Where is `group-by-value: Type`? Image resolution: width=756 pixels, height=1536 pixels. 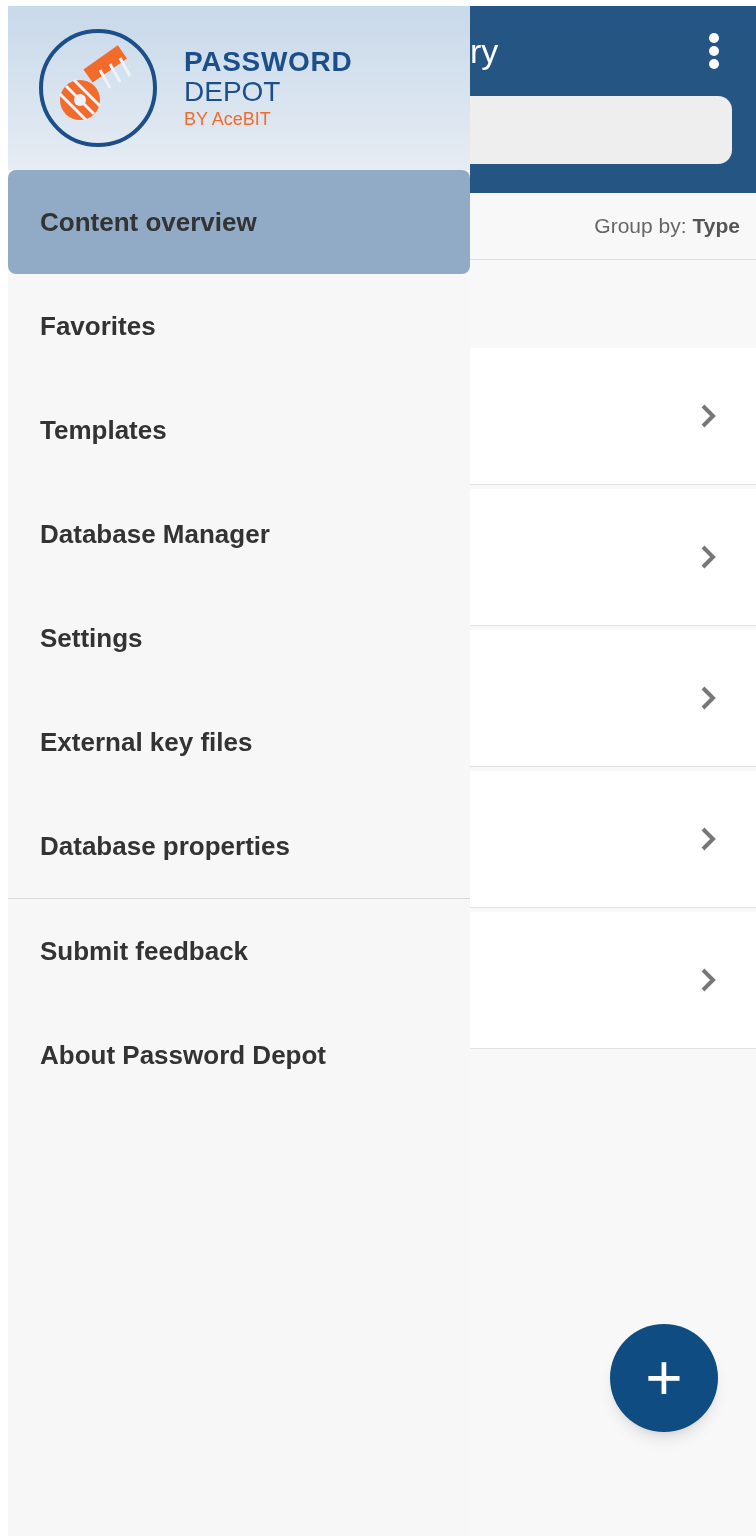
group-by-value: Type is located at coordinates (716, 226).